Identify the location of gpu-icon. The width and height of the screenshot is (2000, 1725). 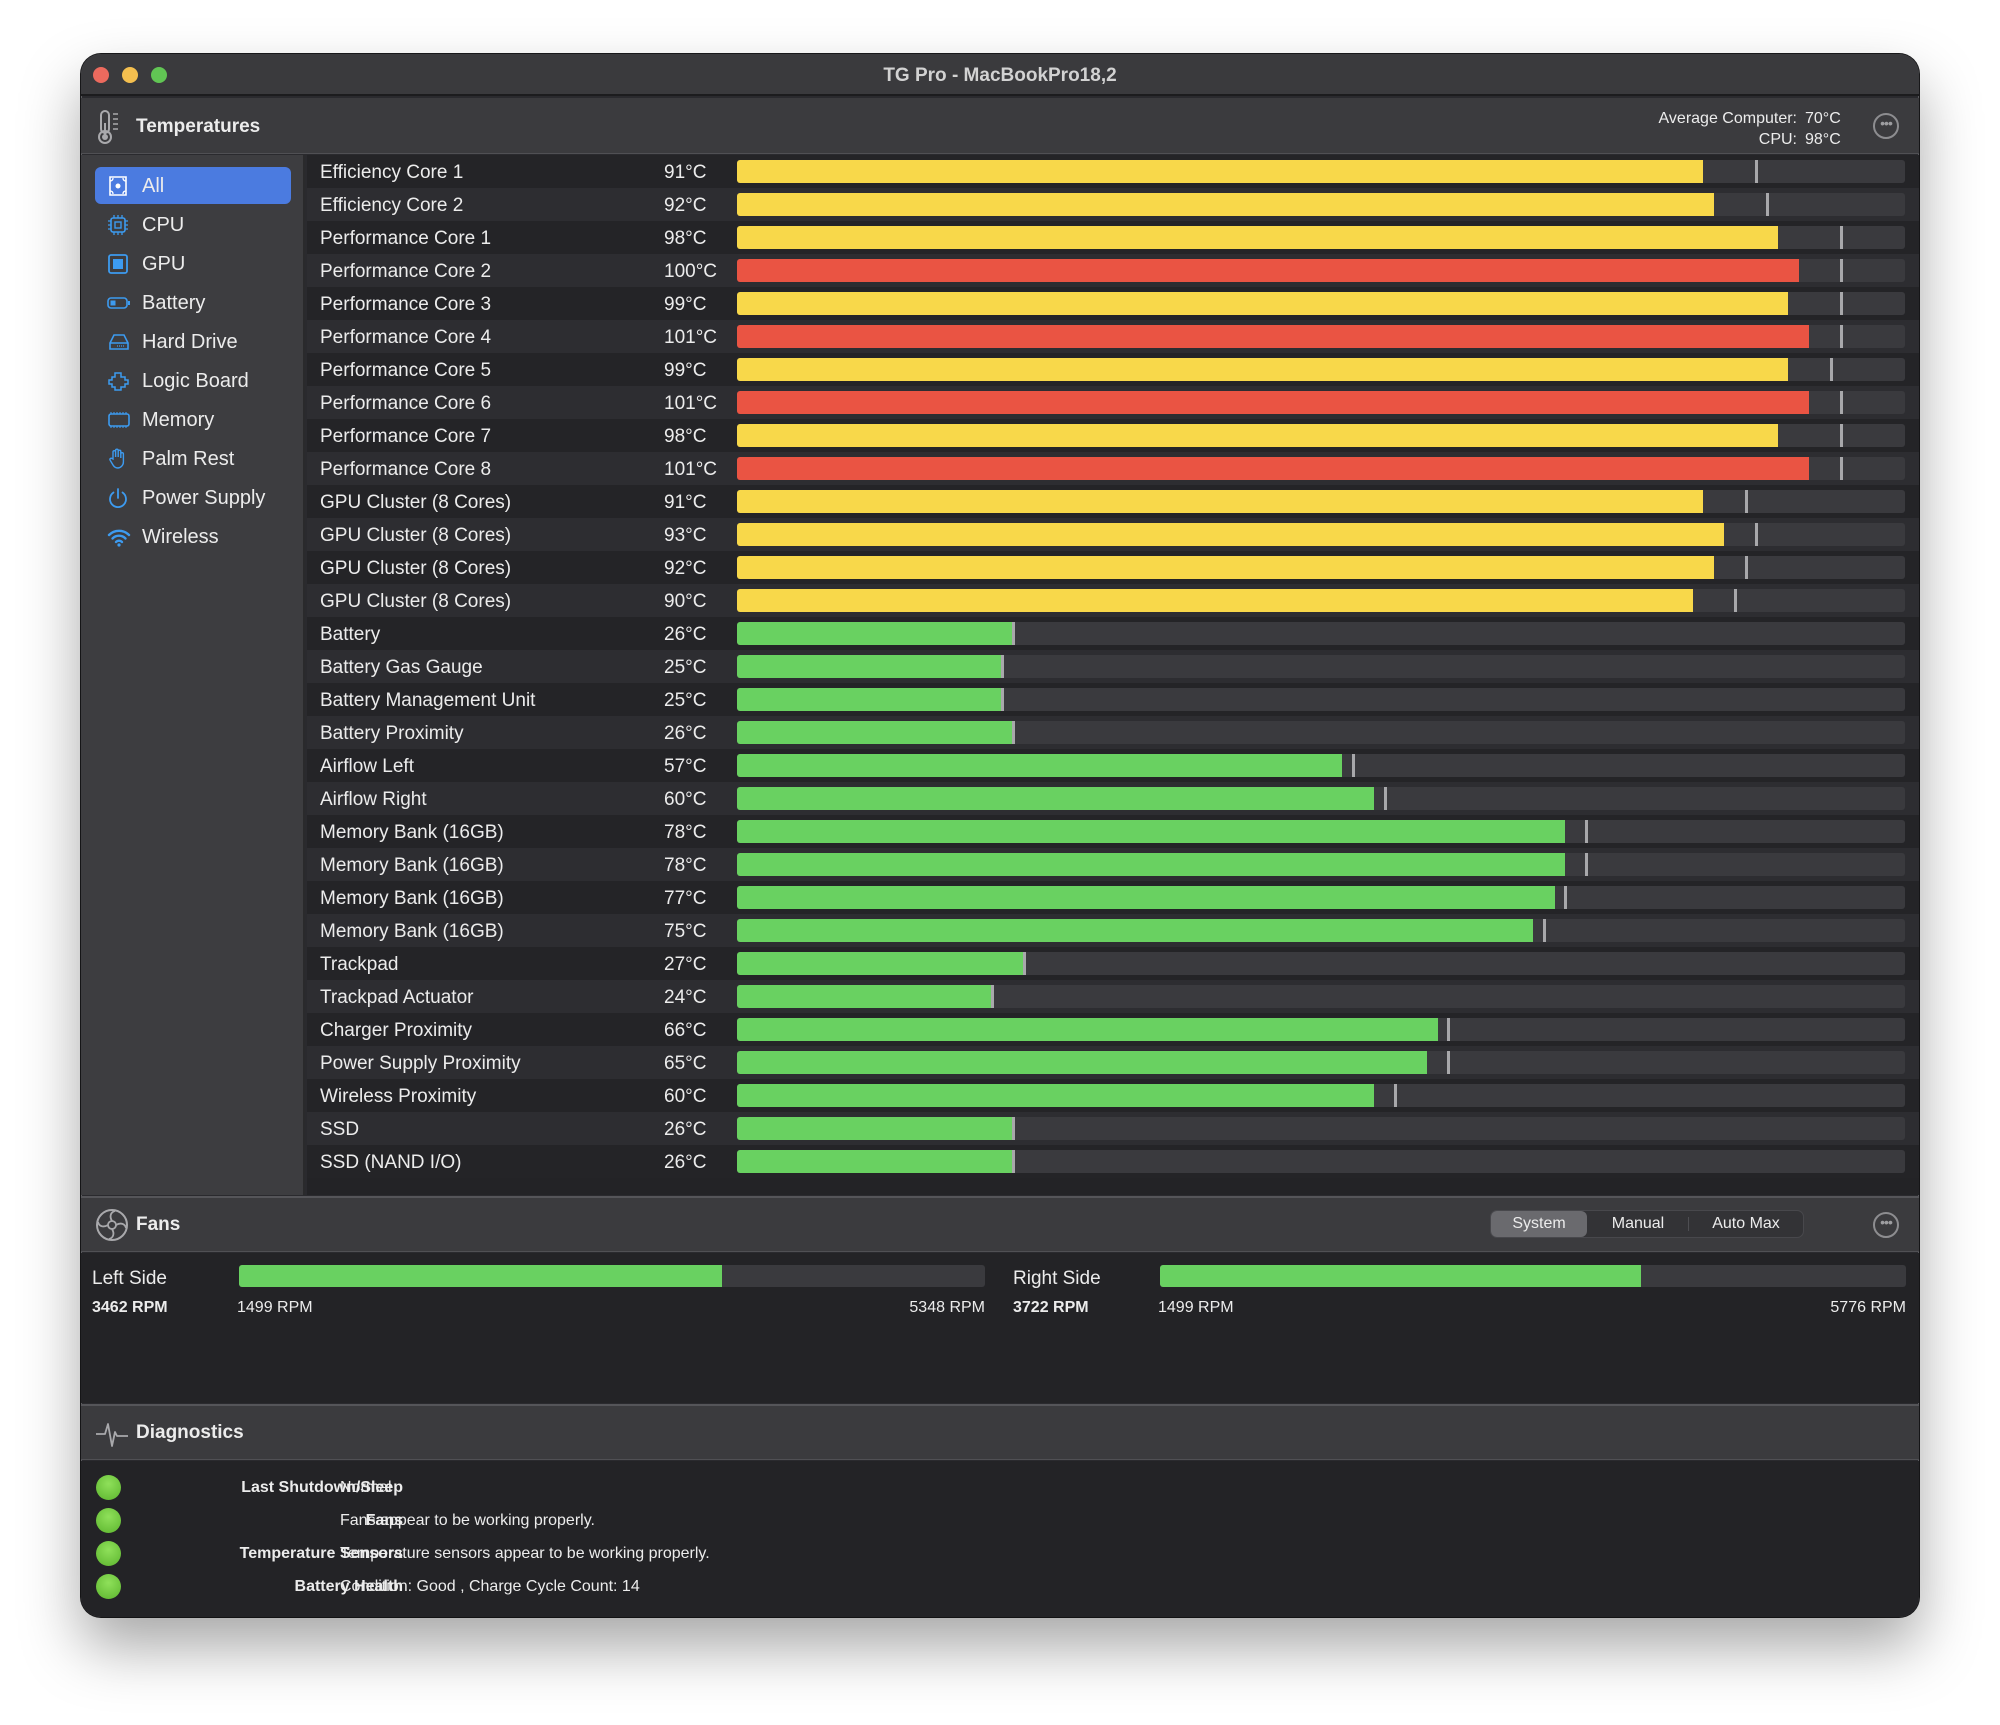
(118, 264).